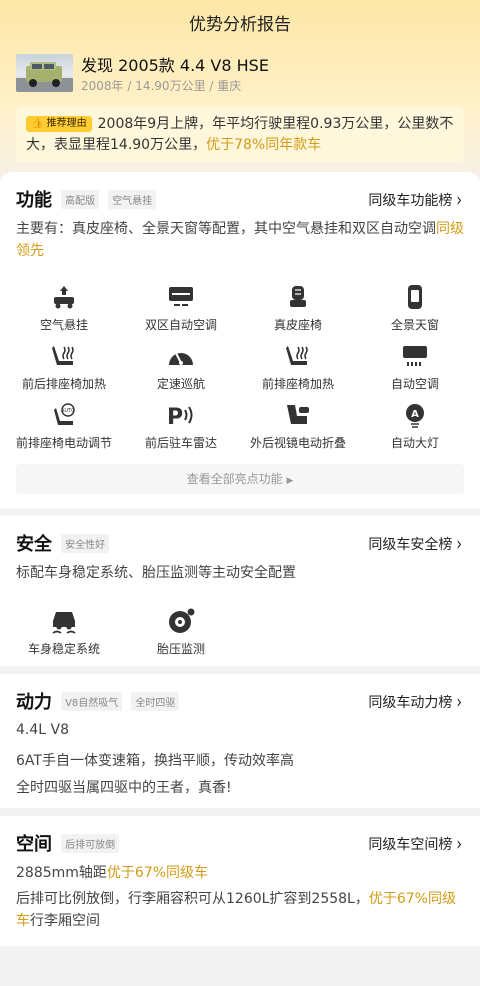 The image size is (480, 986). Describe the element at coordinates (34, 200) in the screenshot. I see `function-title: 功能` at that location.